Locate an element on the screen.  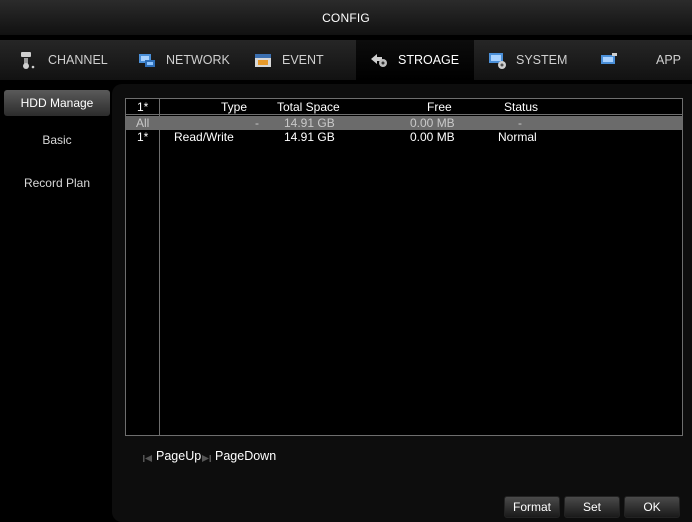
page-up-label: PageUp is located at coordinates (179, 456).